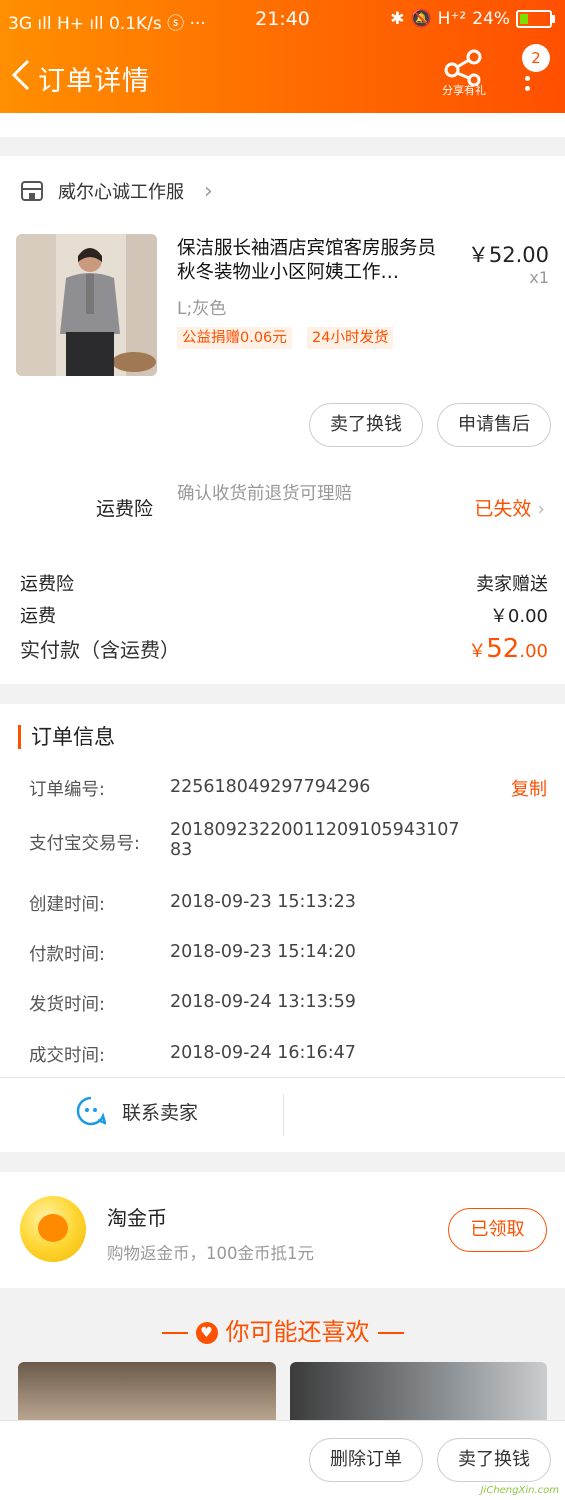  What do you see at coordinates (519, 1490) in the screenshot?
I see `watermark: JiChengXin.com` at bounding box center [519, 1490].